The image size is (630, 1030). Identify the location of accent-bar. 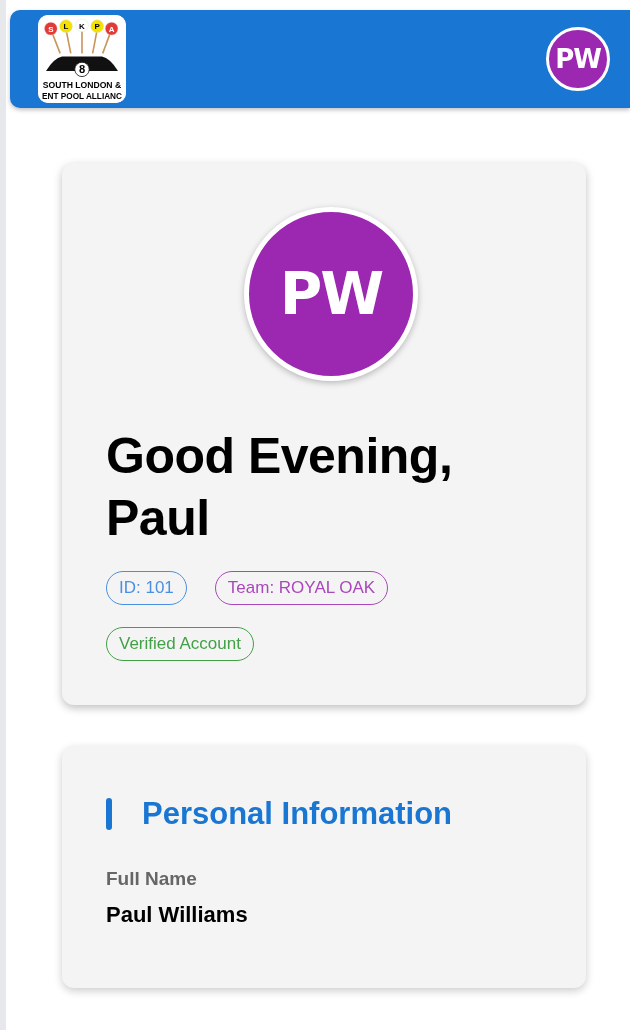
(109, 814).